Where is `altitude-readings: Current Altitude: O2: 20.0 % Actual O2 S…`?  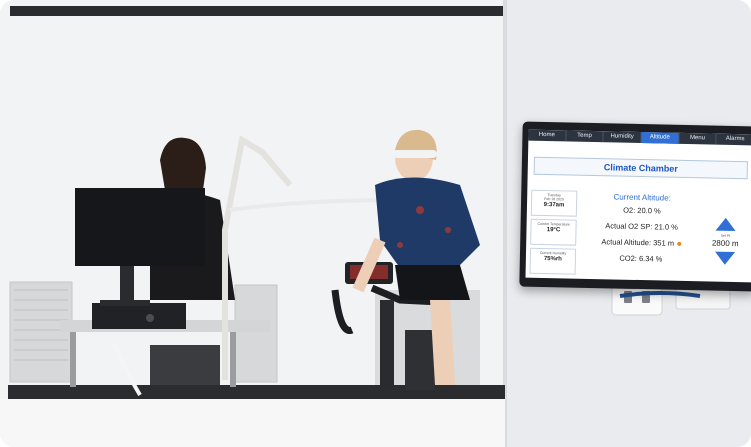
altitude-readings: Current Altitude: O2: 20.0 % Actual O2 S… is located at coordinates (642, 229).